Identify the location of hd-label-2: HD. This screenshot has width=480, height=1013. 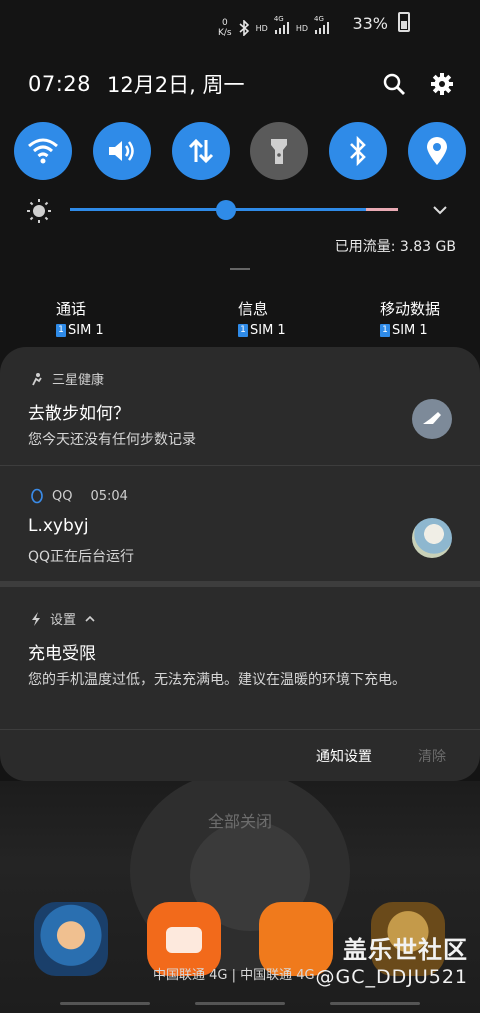
(301, 28).